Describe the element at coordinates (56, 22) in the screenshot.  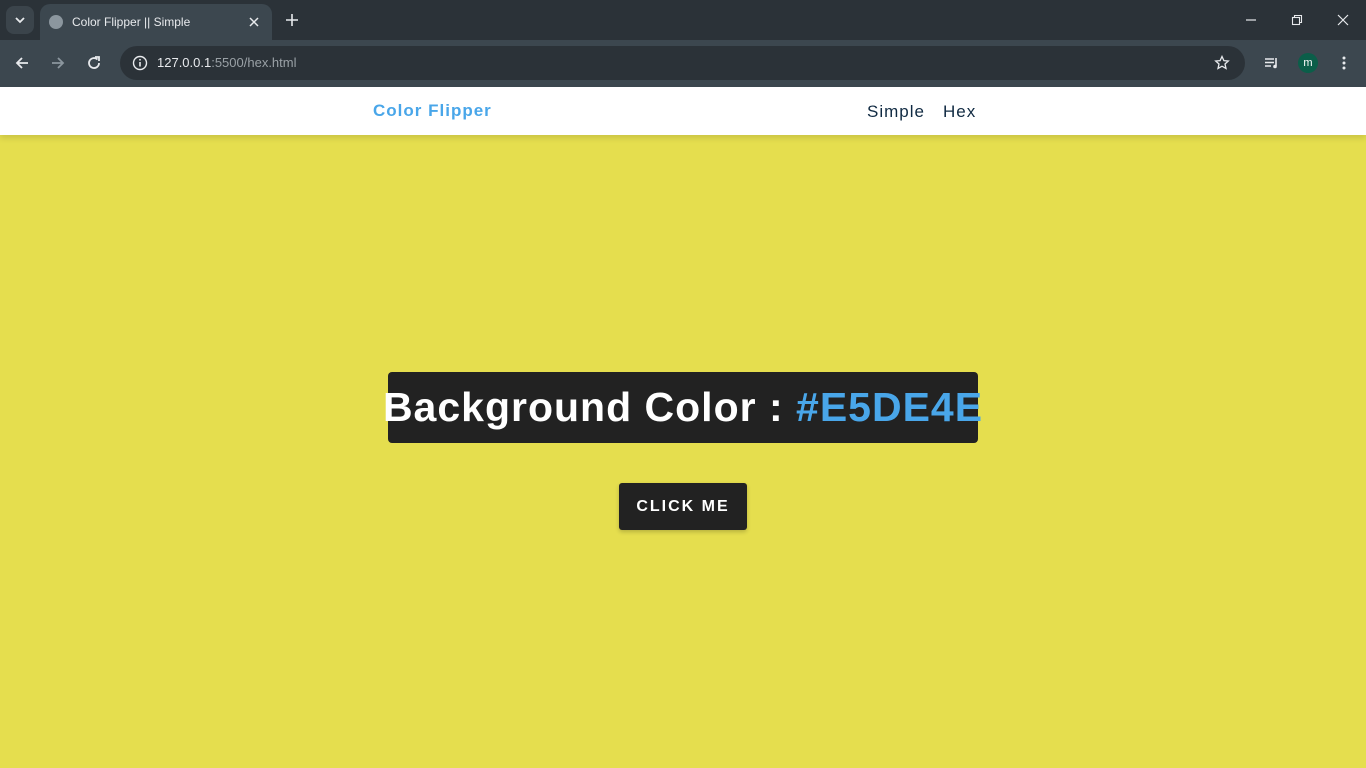
I see `globe-icon` at that location.